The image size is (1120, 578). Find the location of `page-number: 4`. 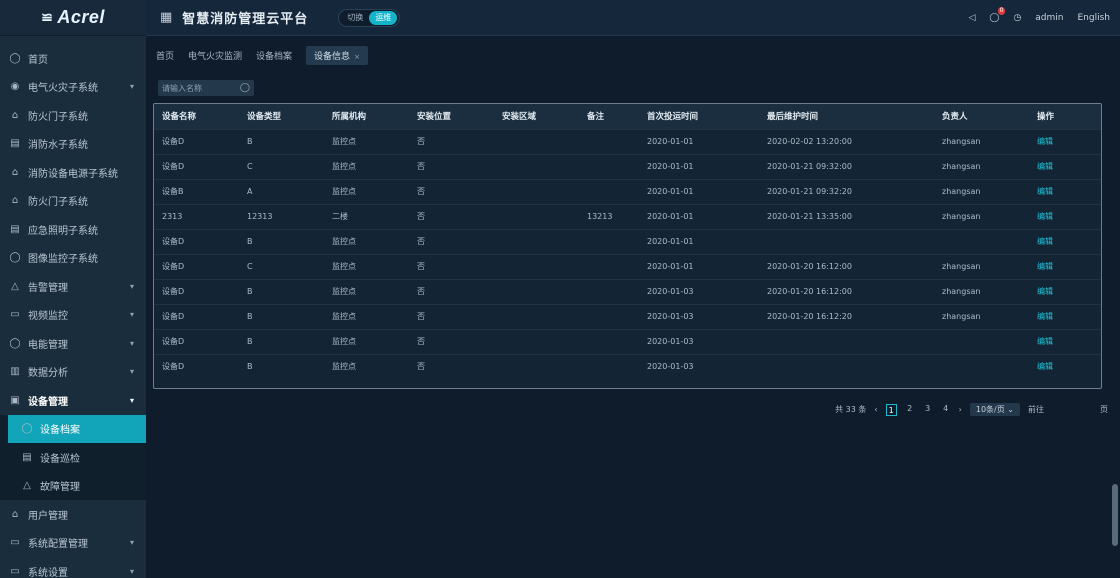

page-number: 4 is located at coordinates (946, 410).